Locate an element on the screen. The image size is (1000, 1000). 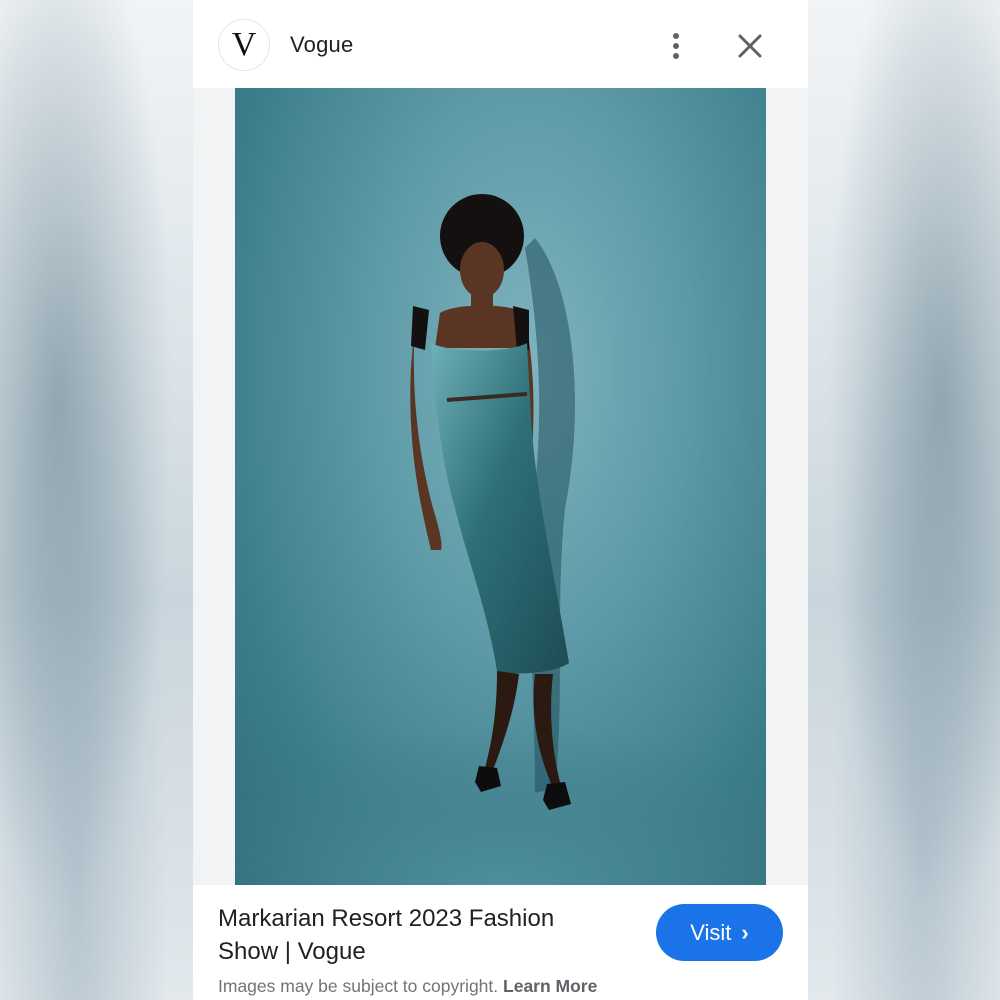
more-options-button is located at coordinates (676, 46).